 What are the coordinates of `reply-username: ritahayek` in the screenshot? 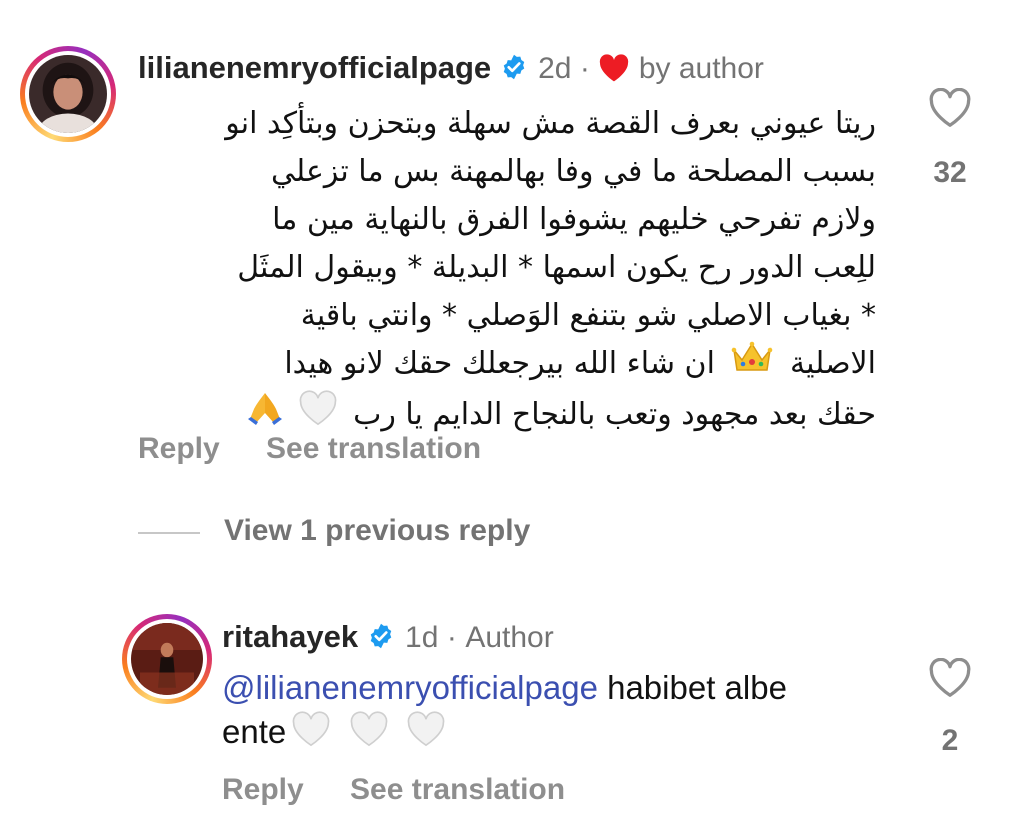 It's located at (290, 636).